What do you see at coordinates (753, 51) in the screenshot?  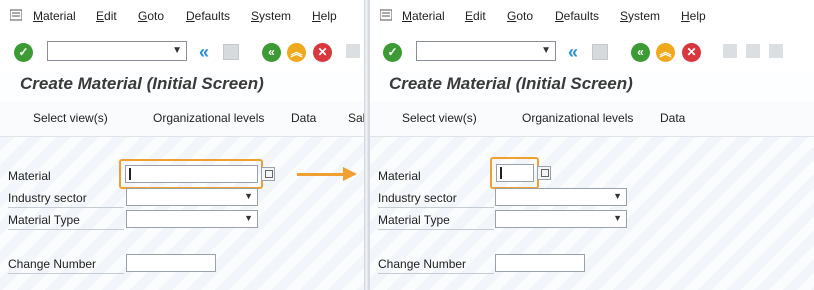 I see `find-icon` at bounding box center [753, 51].